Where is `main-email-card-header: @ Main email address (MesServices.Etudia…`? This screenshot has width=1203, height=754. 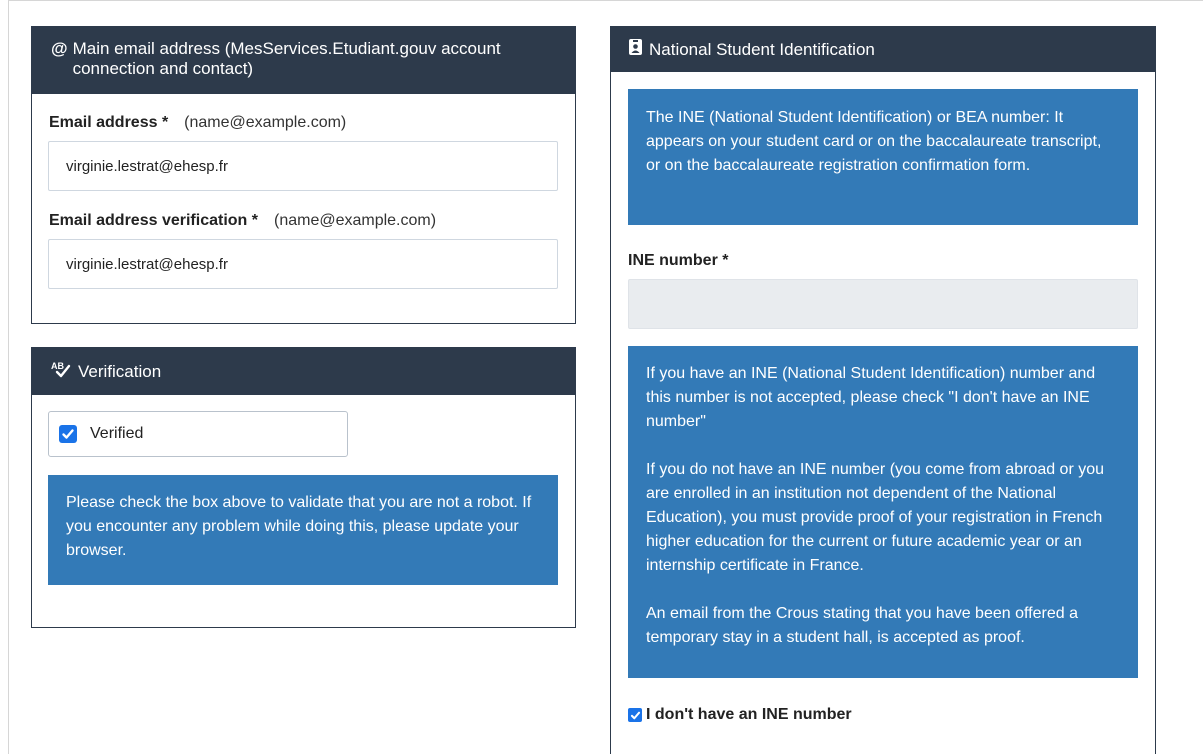
main-email-card-header: @ Main email address (MesServices.Etudia… is located at coordinates (303, 60).